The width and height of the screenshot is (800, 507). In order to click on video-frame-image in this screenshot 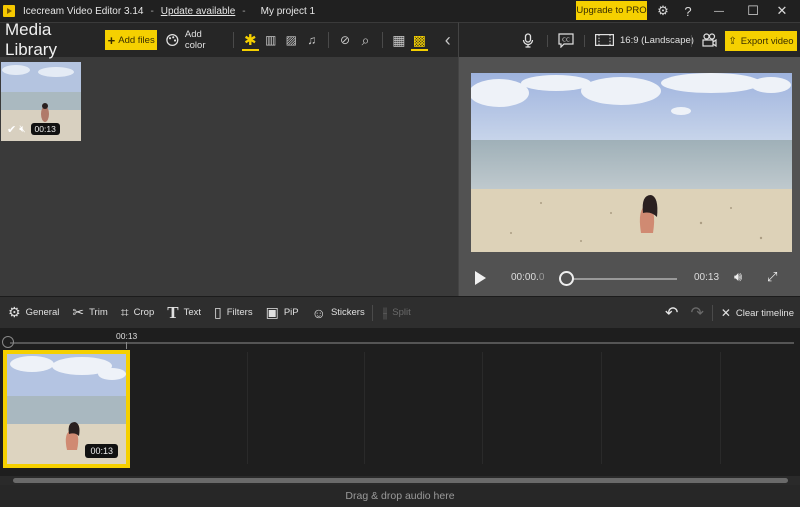, I will do `click(631, 162)`.